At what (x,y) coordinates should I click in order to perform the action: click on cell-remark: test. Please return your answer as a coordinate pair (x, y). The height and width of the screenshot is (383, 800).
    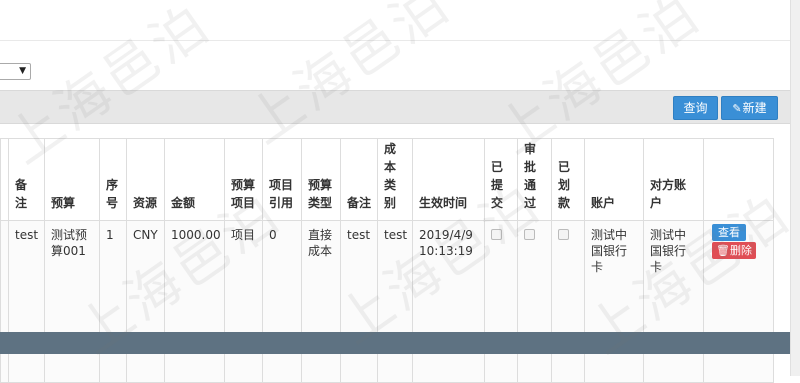
    Looking at the image, I should click on (26, 301).